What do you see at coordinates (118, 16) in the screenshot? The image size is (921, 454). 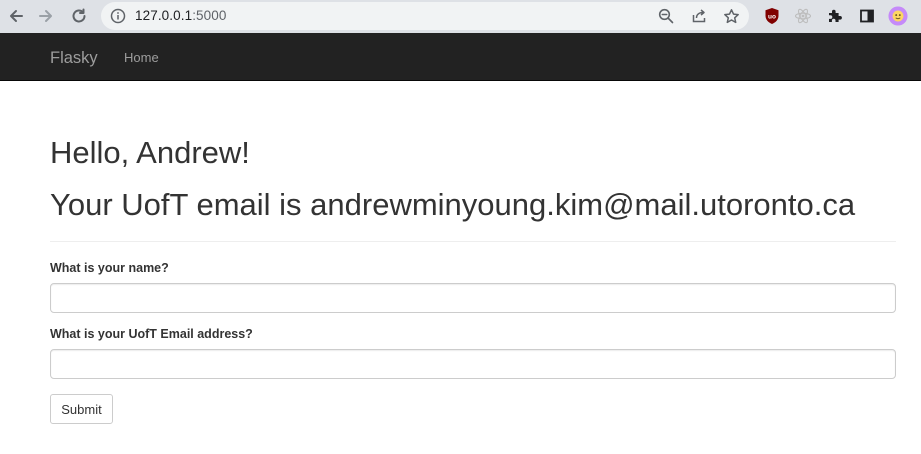 I see `site-info-icon` at bounding box center [118, 16].